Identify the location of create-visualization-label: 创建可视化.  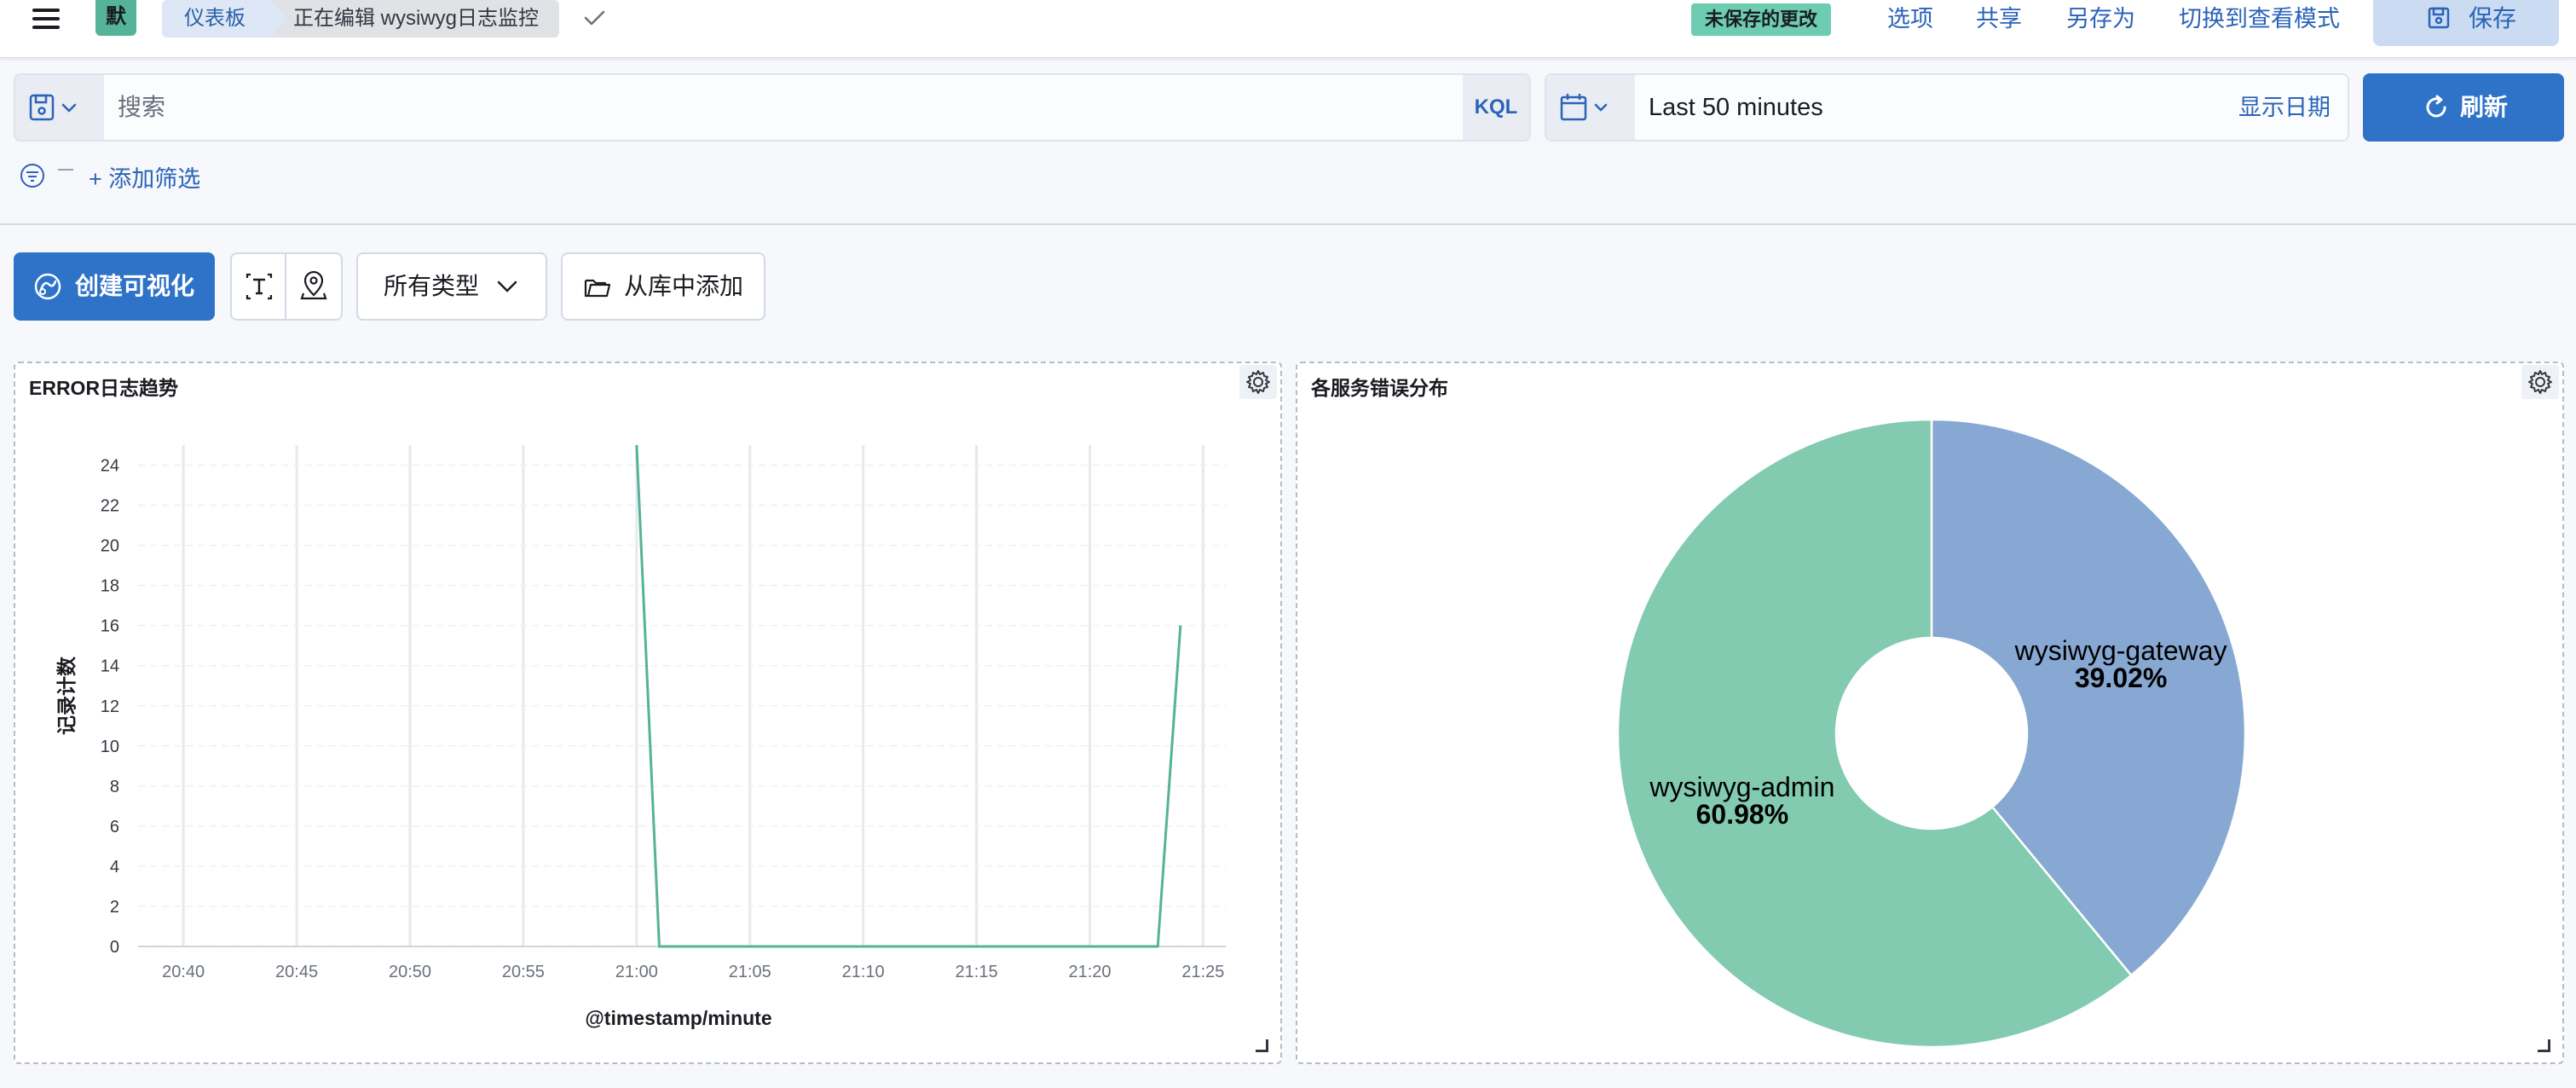
(135, 286).